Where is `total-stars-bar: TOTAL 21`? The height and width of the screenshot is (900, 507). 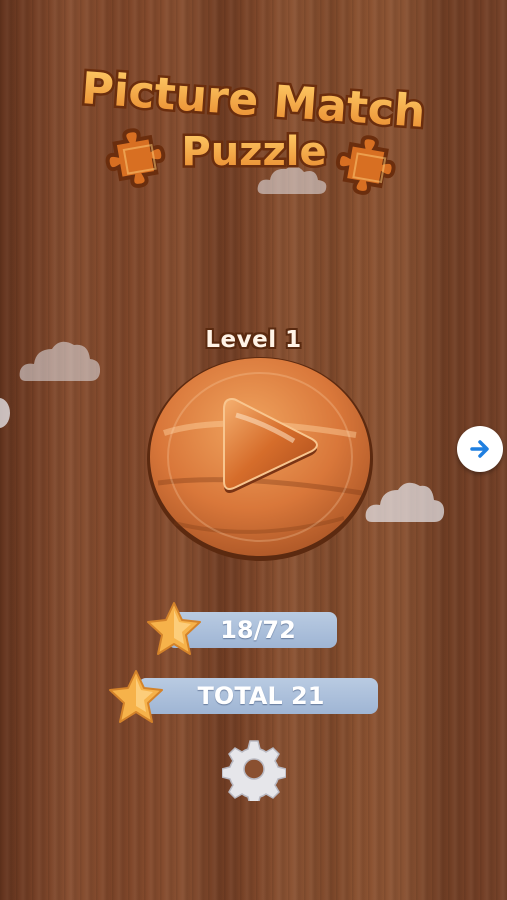 total-stars-bar: TOTAL 21 is located at coordinates (258, 696).